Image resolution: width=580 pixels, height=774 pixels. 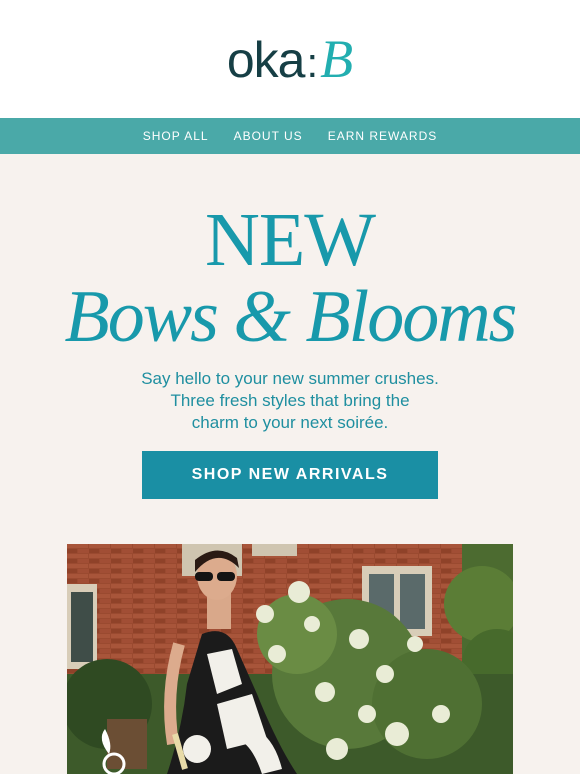 I want to click on nav-about-us: ABOUT US, so click(x=268, y=136).